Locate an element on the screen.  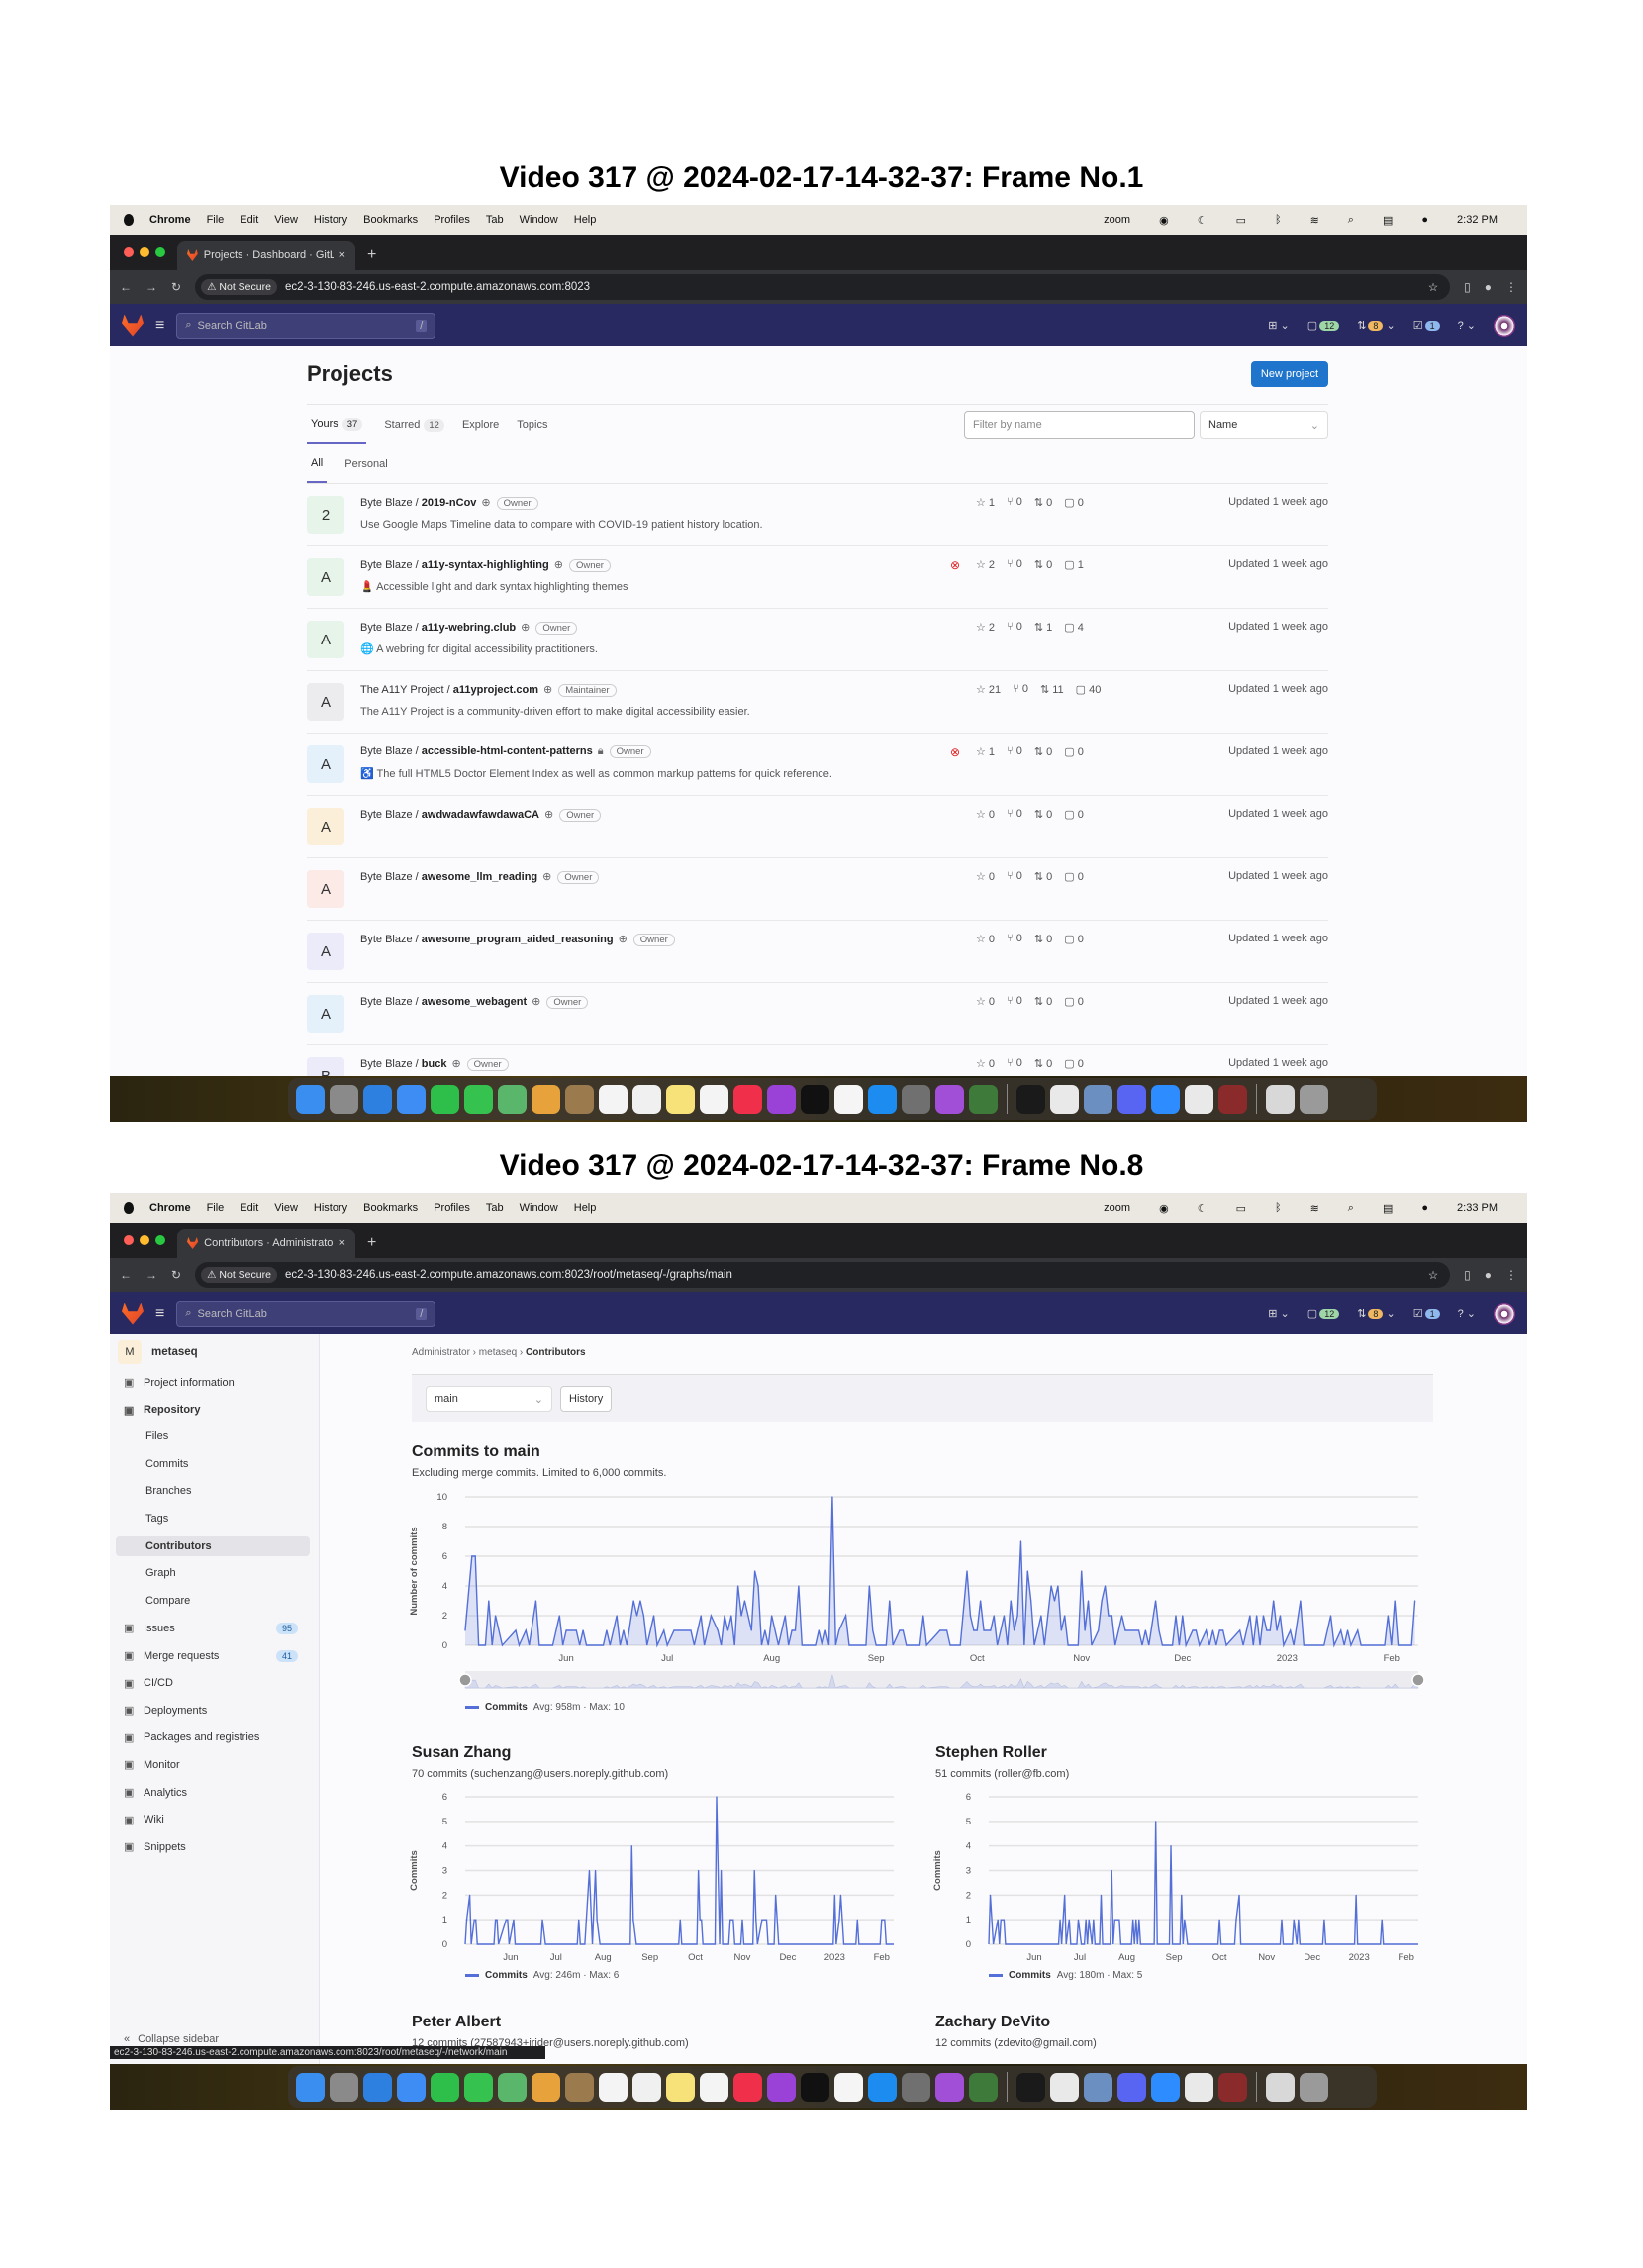
star-count: ☆ 21 is located at coordinates (988, 689).